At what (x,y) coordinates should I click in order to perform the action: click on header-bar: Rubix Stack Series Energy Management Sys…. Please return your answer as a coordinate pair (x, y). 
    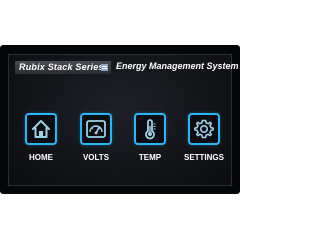
    Looking at the image, I should click on (124, 68).